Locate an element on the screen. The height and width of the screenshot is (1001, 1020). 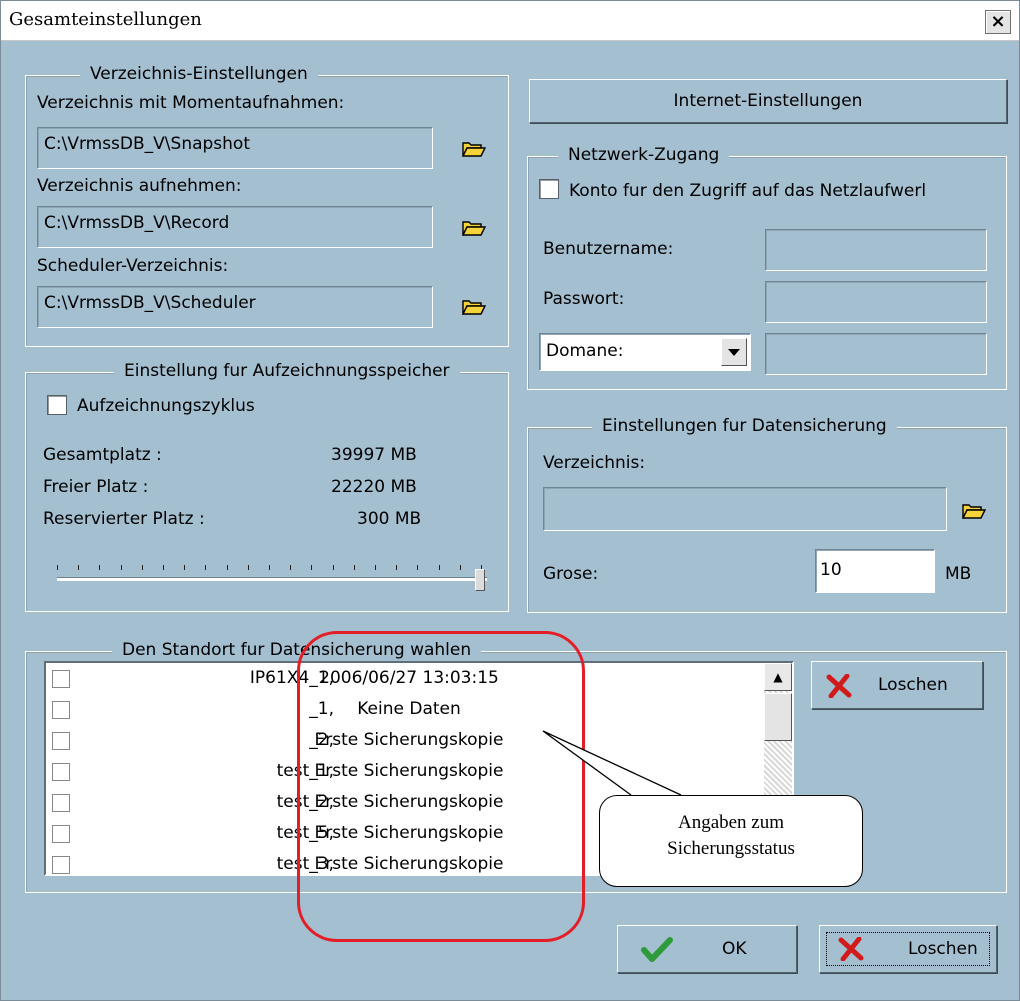
password-field is located at coordinates (876, 302).